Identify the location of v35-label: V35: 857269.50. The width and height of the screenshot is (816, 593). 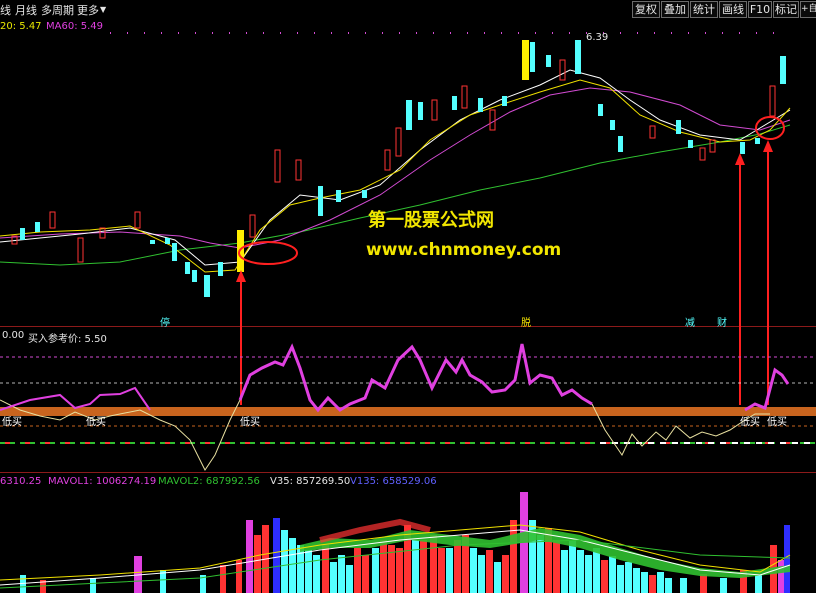
(310, 481).